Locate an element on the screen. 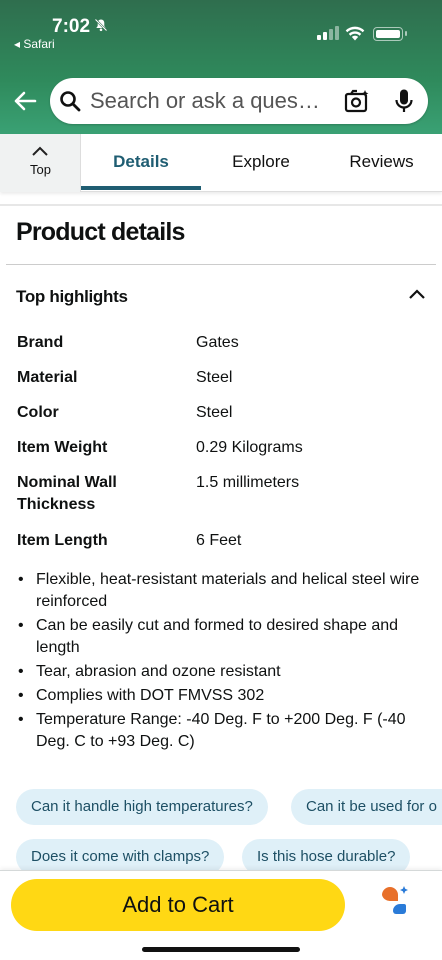 The width and height of the screenshot is (442, 960). tab-reviews: Reviews is located at coordinates (381, 163).